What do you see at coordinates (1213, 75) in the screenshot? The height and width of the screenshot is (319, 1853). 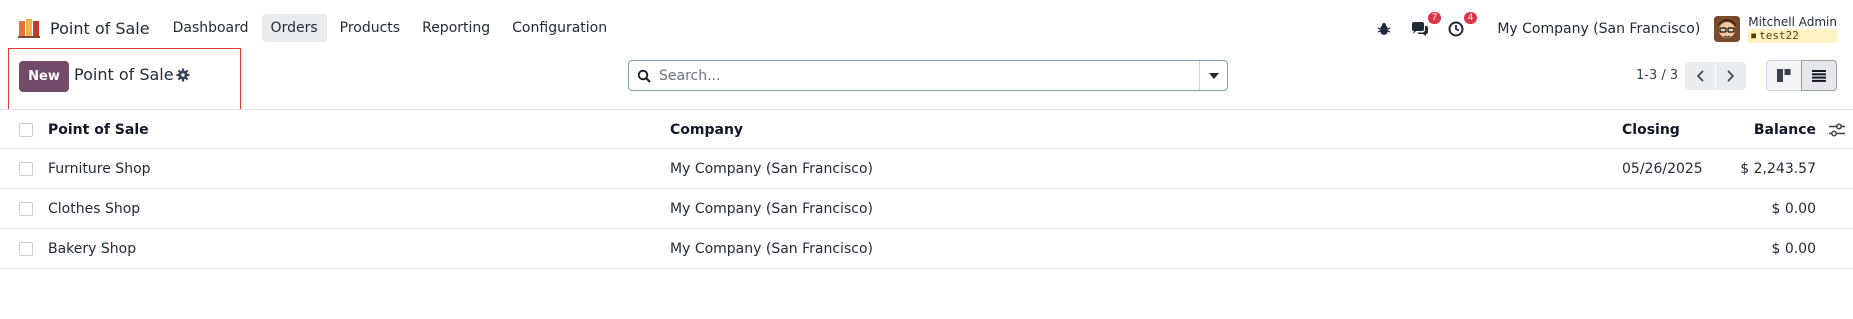 I see `caret-down-icon` at bounding box center [1213, 75].